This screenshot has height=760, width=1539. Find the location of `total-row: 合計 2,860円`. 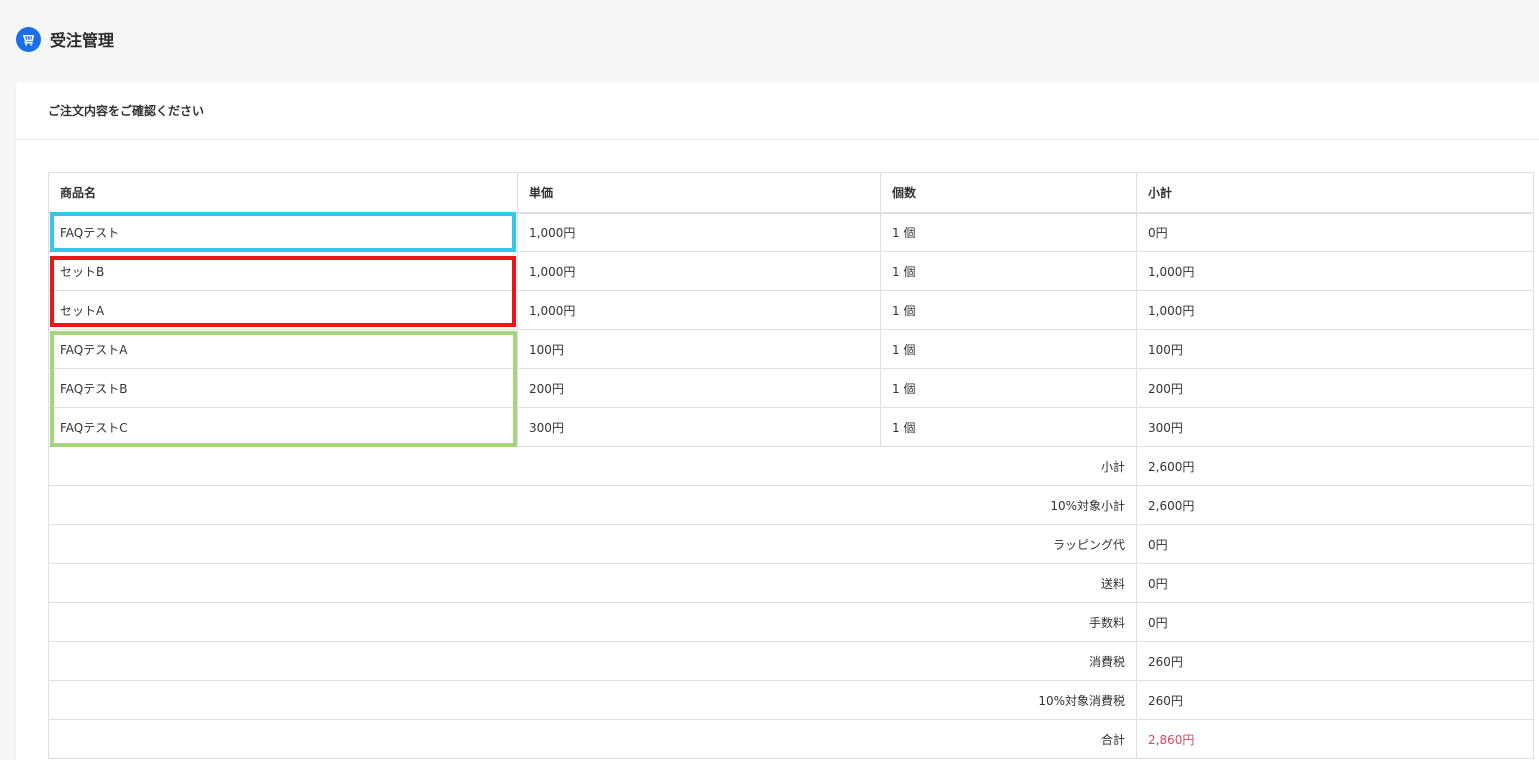

total-row: 合計 2,860円 is located at coordinates (791, 739).